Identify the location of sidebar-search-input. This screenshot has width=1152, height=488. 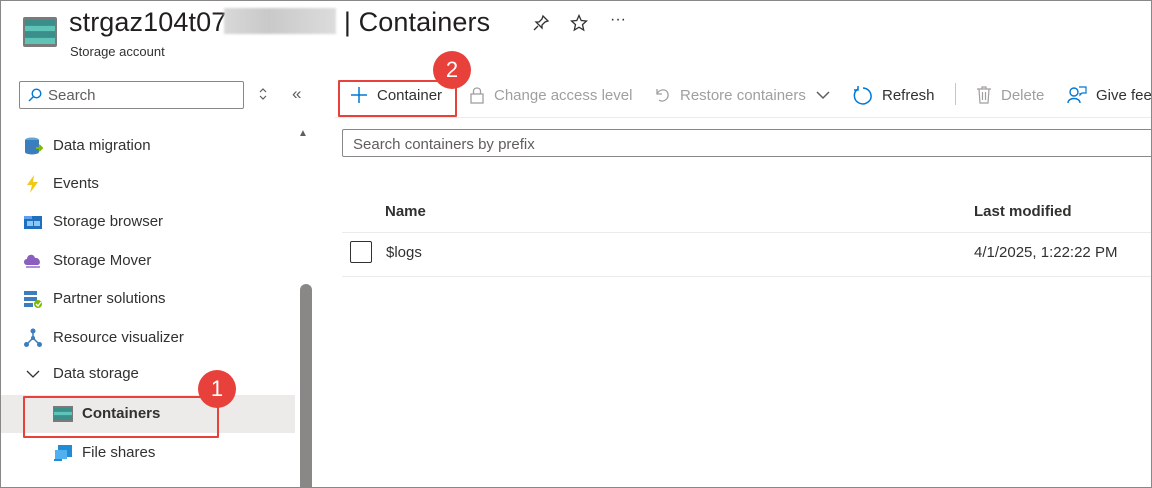
(143, 95).